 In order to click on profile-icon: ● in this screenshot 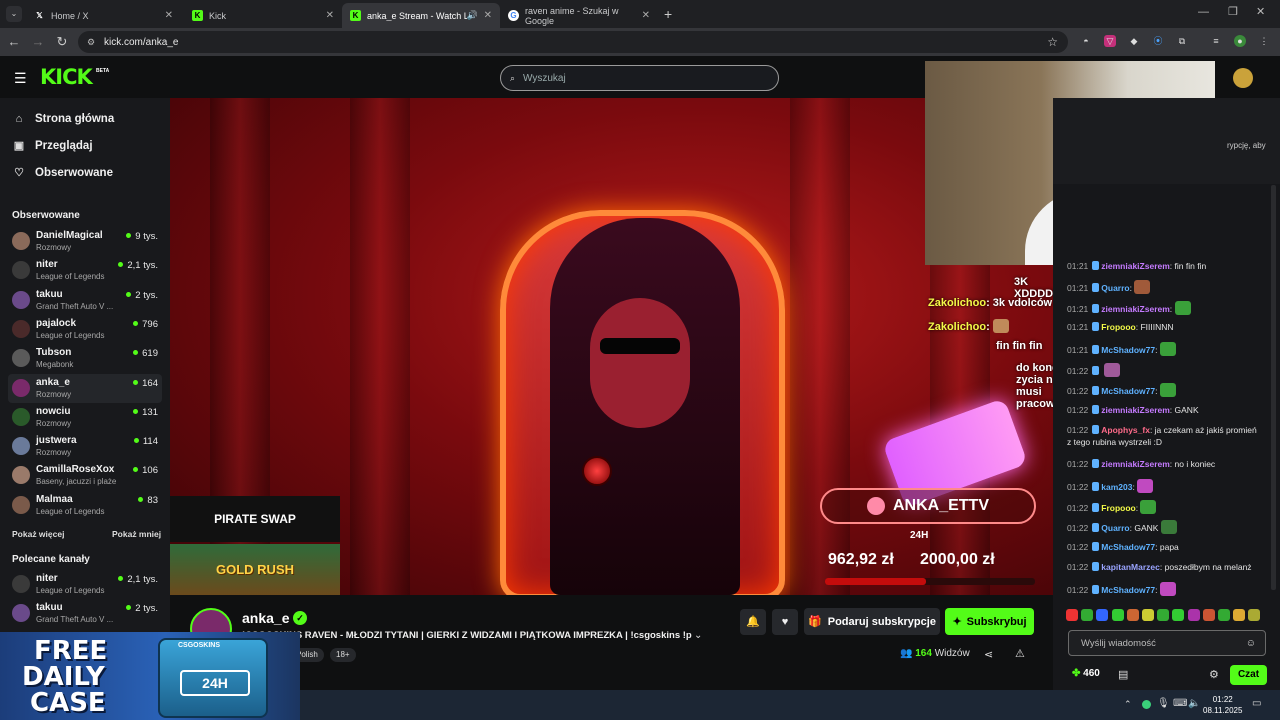, I will do `click(1240, 41)`.